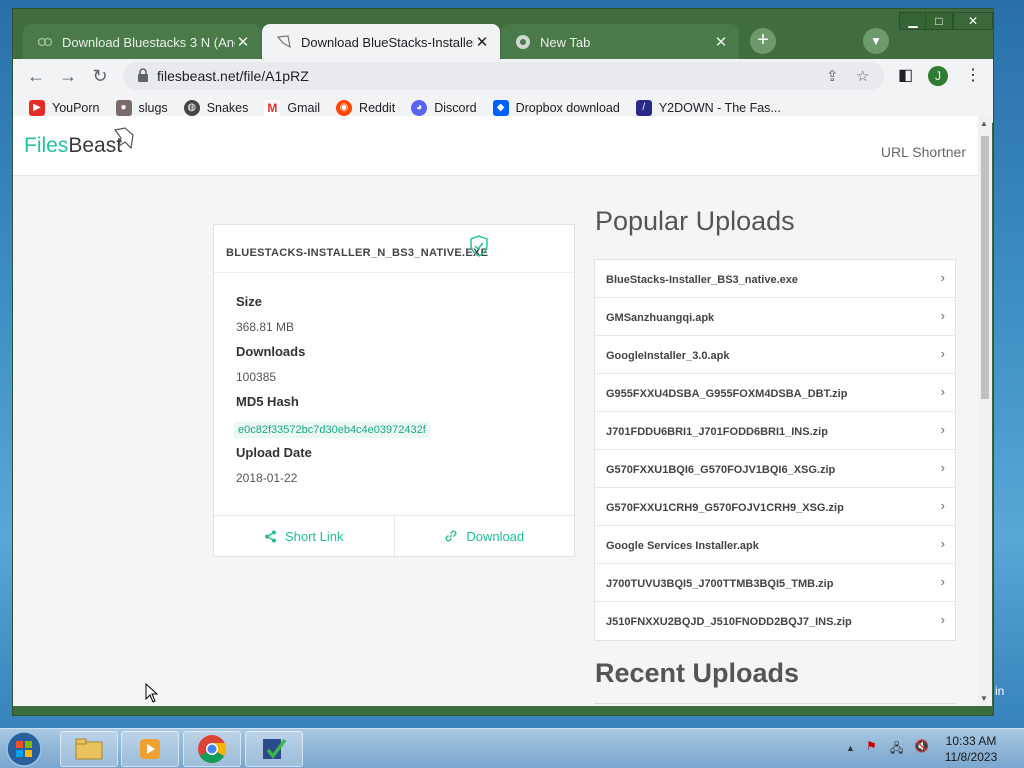  I want to click on list-item: J701FDDU6BRI1_J701FODD6BRI1_INS.zip ›, so click(775, 431).